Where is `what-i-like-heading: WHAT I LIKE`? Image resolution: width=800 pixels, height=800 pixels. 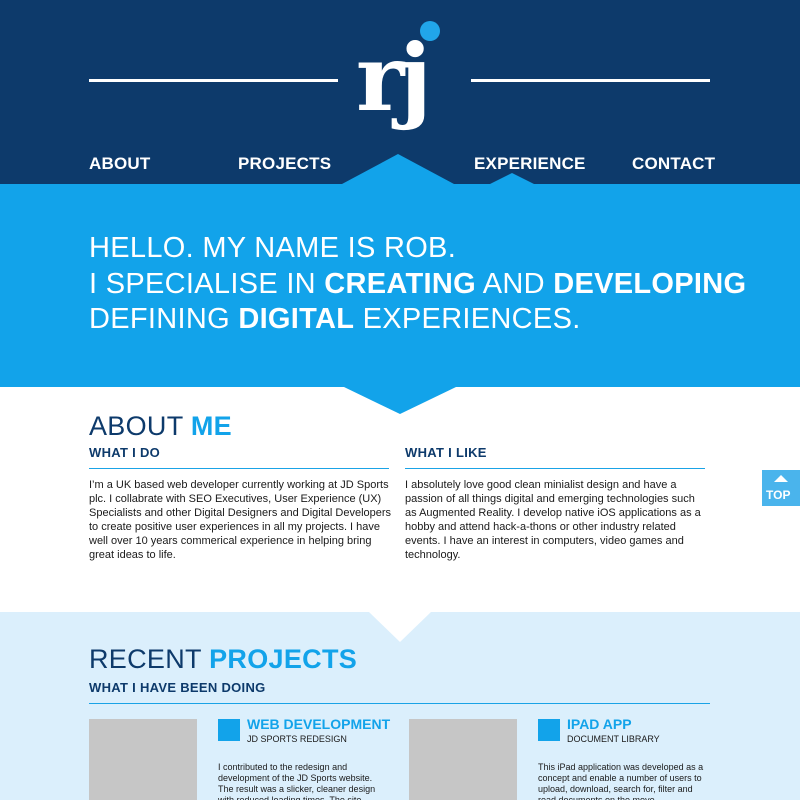 what-i-like-heading: WHAT I LIKE is located at coordinates (446, 452).